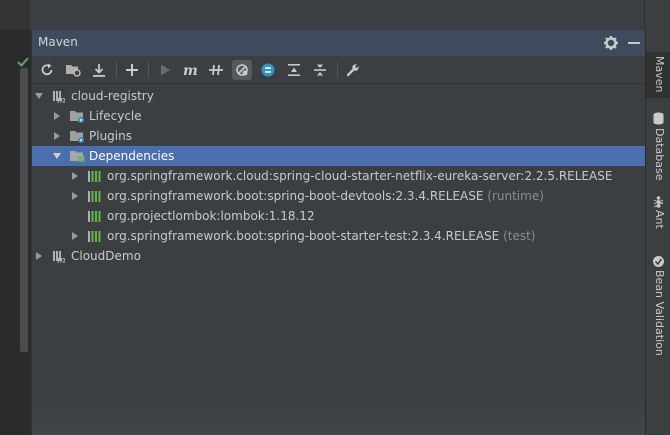  I want to click on maven-m-icon: m, so click(190, 70).